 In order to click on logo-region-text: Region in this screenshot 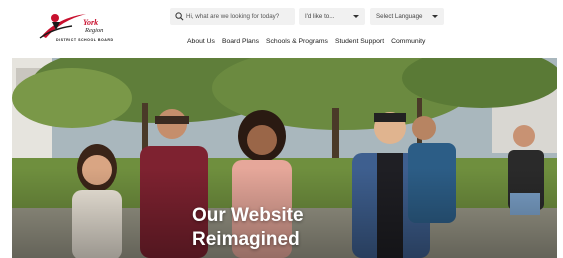, I will do `click(94, 30)`.